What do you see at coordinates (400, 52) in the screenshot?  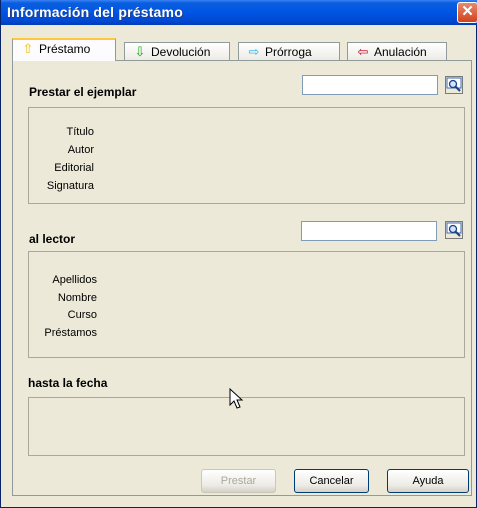 I see `tab-label: Anulación` at bounding box center [400, 52].